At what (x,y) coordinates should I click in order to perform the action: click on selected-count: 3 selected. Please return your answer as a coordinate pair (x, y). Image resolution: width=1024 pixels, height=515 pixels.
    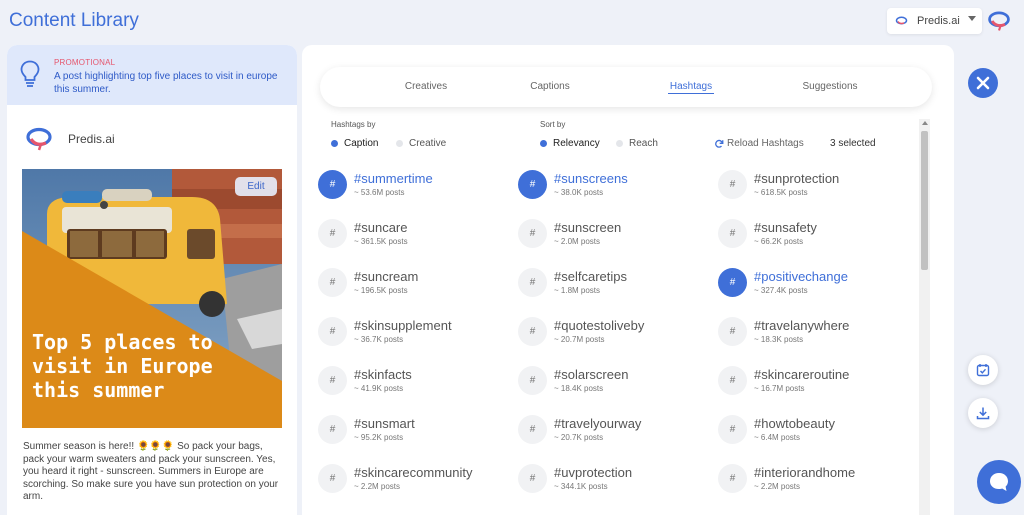
    Looking at the image, I should click on (853, 143).